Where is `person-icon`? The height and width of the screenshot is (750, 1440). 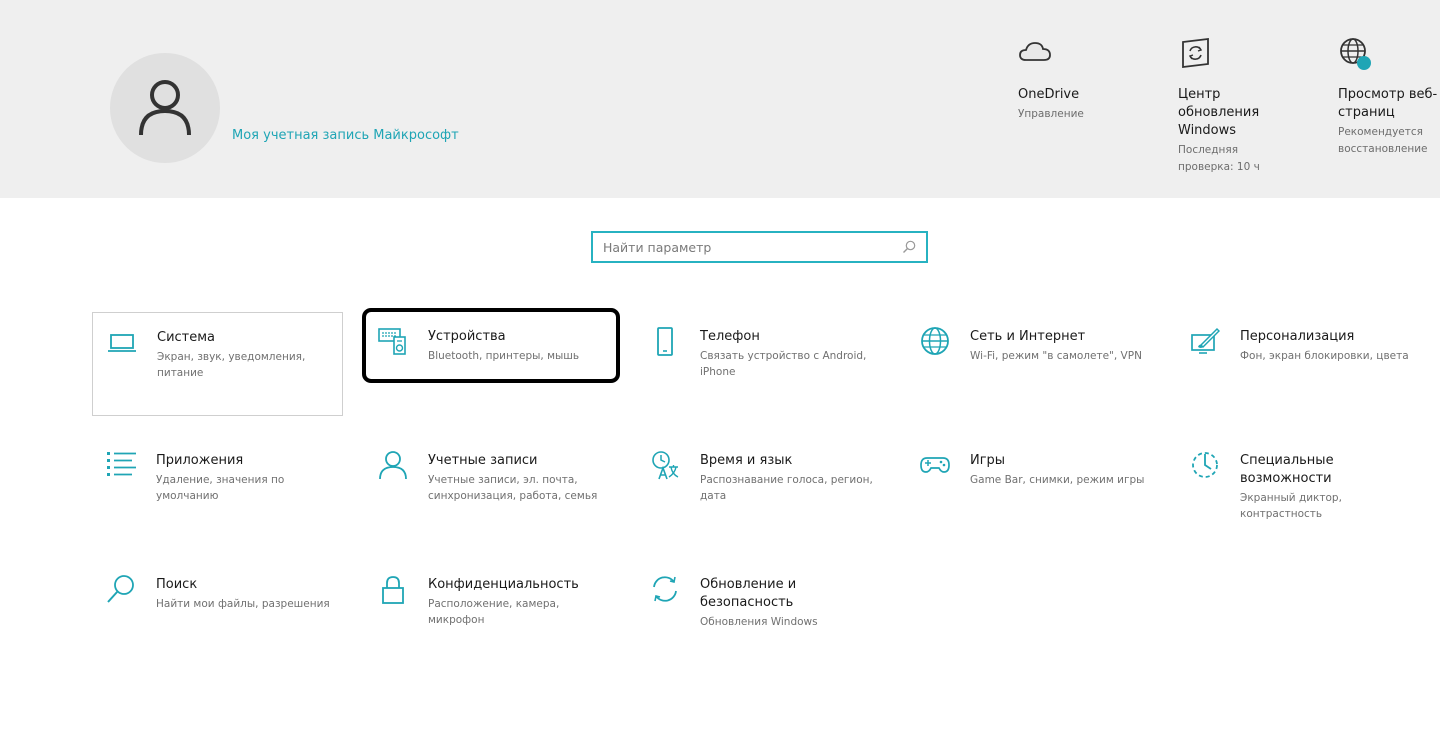 person-icon is located at coordinates (393, 465).